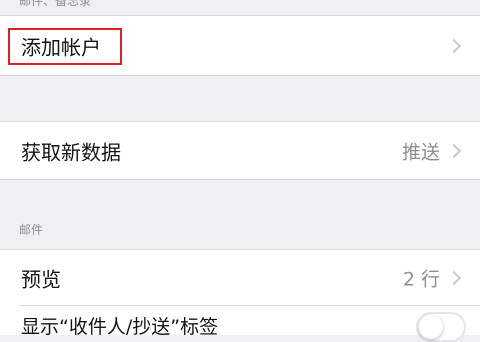 This screenshot has height=342, width=480. What do you see at coordinates (41, 279) in the screenshot?
I see `preview-label: 预览` at bounding box center [41, 279].